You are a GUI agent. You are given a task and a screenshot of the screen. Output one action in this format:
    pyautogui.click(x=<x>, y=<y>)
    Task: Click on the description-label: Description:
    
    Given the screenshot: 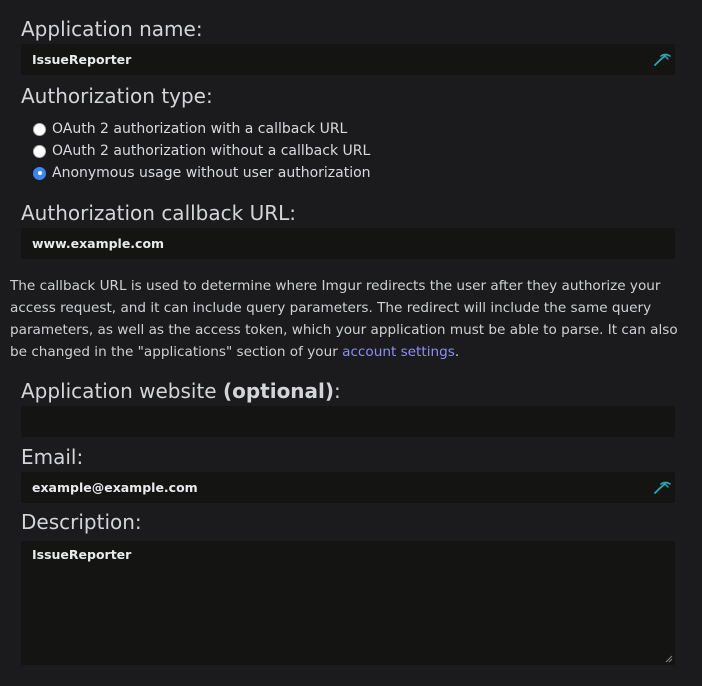 What is the action you would take?
    pyautogui.click(x=81, y=522)
    